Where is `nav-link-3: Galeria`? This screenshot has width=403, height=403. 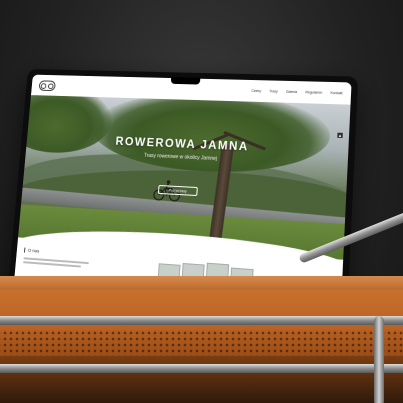 nav-link-3: Galeria is located at coordinates (291, 92).